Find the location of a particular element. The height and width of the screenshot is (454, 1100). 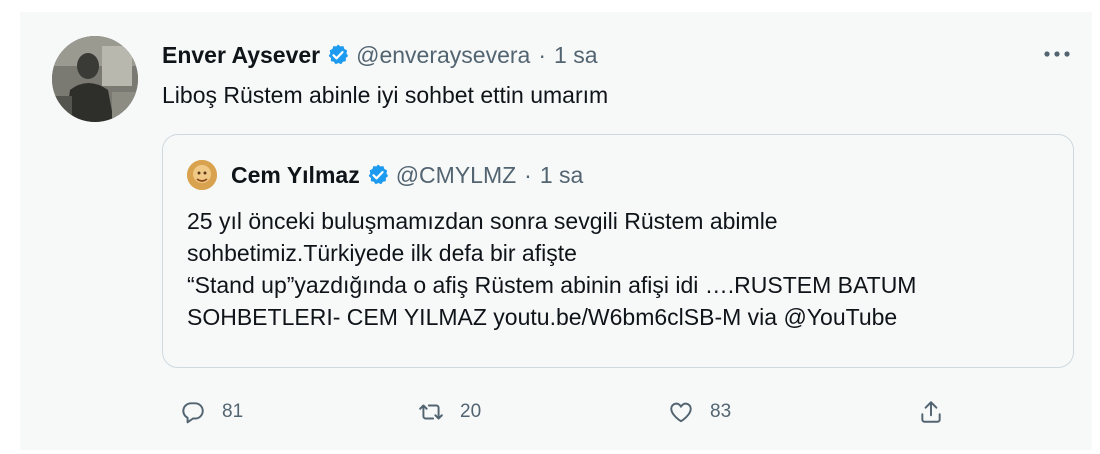

quoted-author-name: Cem Yılmaz is located at coordinates (295, 175).